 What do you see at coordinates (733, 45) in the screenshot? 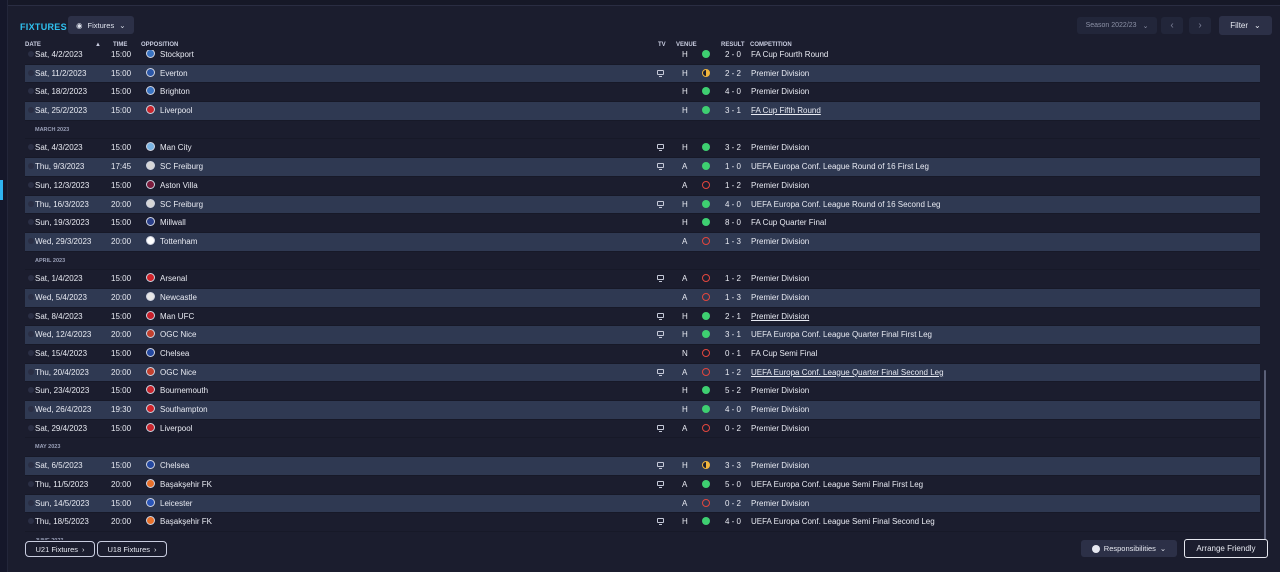
I see `col-header-result: RESULT` at bounding box center [733, 45].